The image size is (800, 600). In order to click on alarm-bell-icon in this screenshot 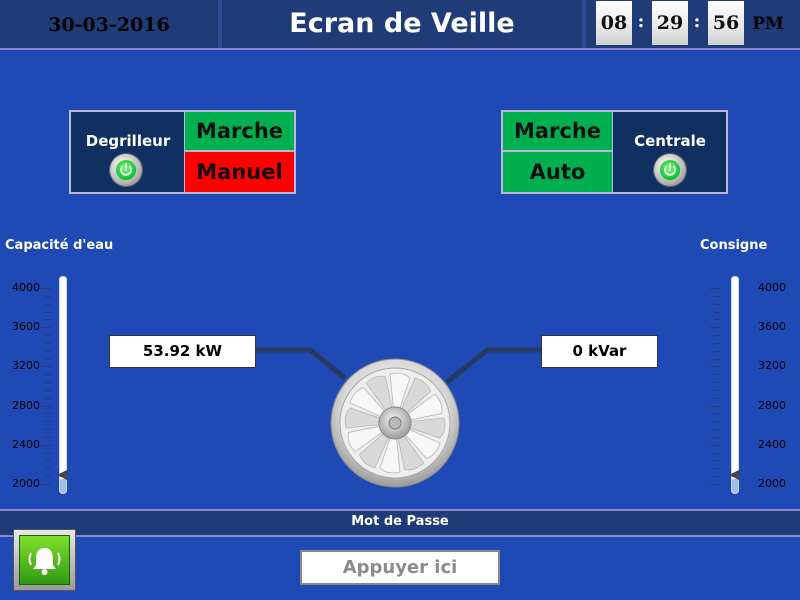, I will do `click(44, 560)`.